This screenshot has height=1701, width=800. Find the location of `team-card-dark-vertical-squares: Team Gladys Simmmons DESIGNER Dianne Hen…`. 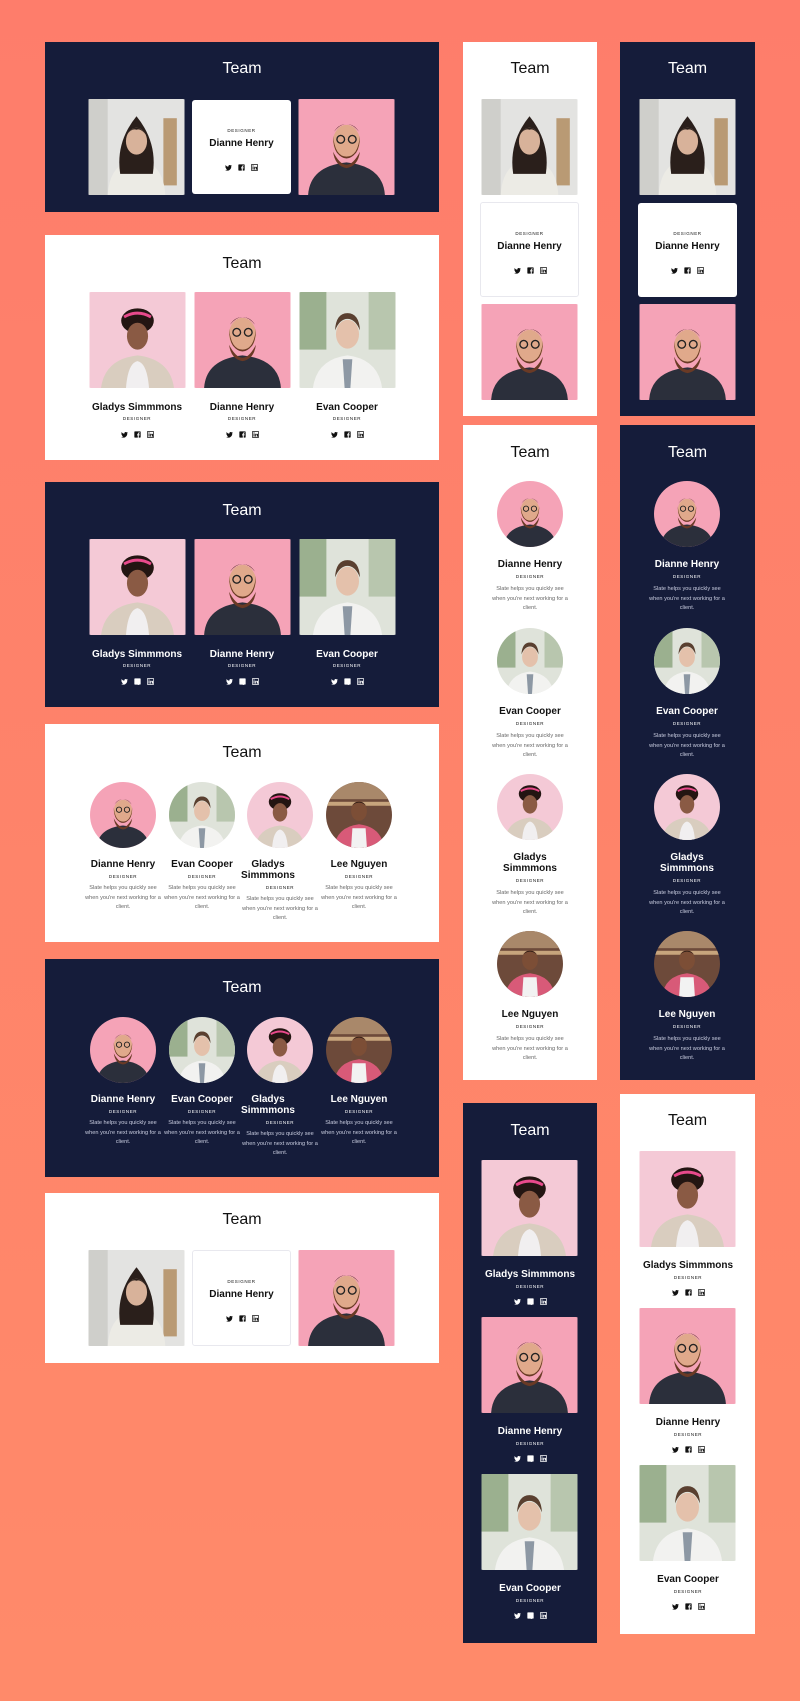

team-card-dark-vertical-squares: Team Gladys Simmmons DESIGNER Dianne Hen… is located at coordinates (530, 1373).